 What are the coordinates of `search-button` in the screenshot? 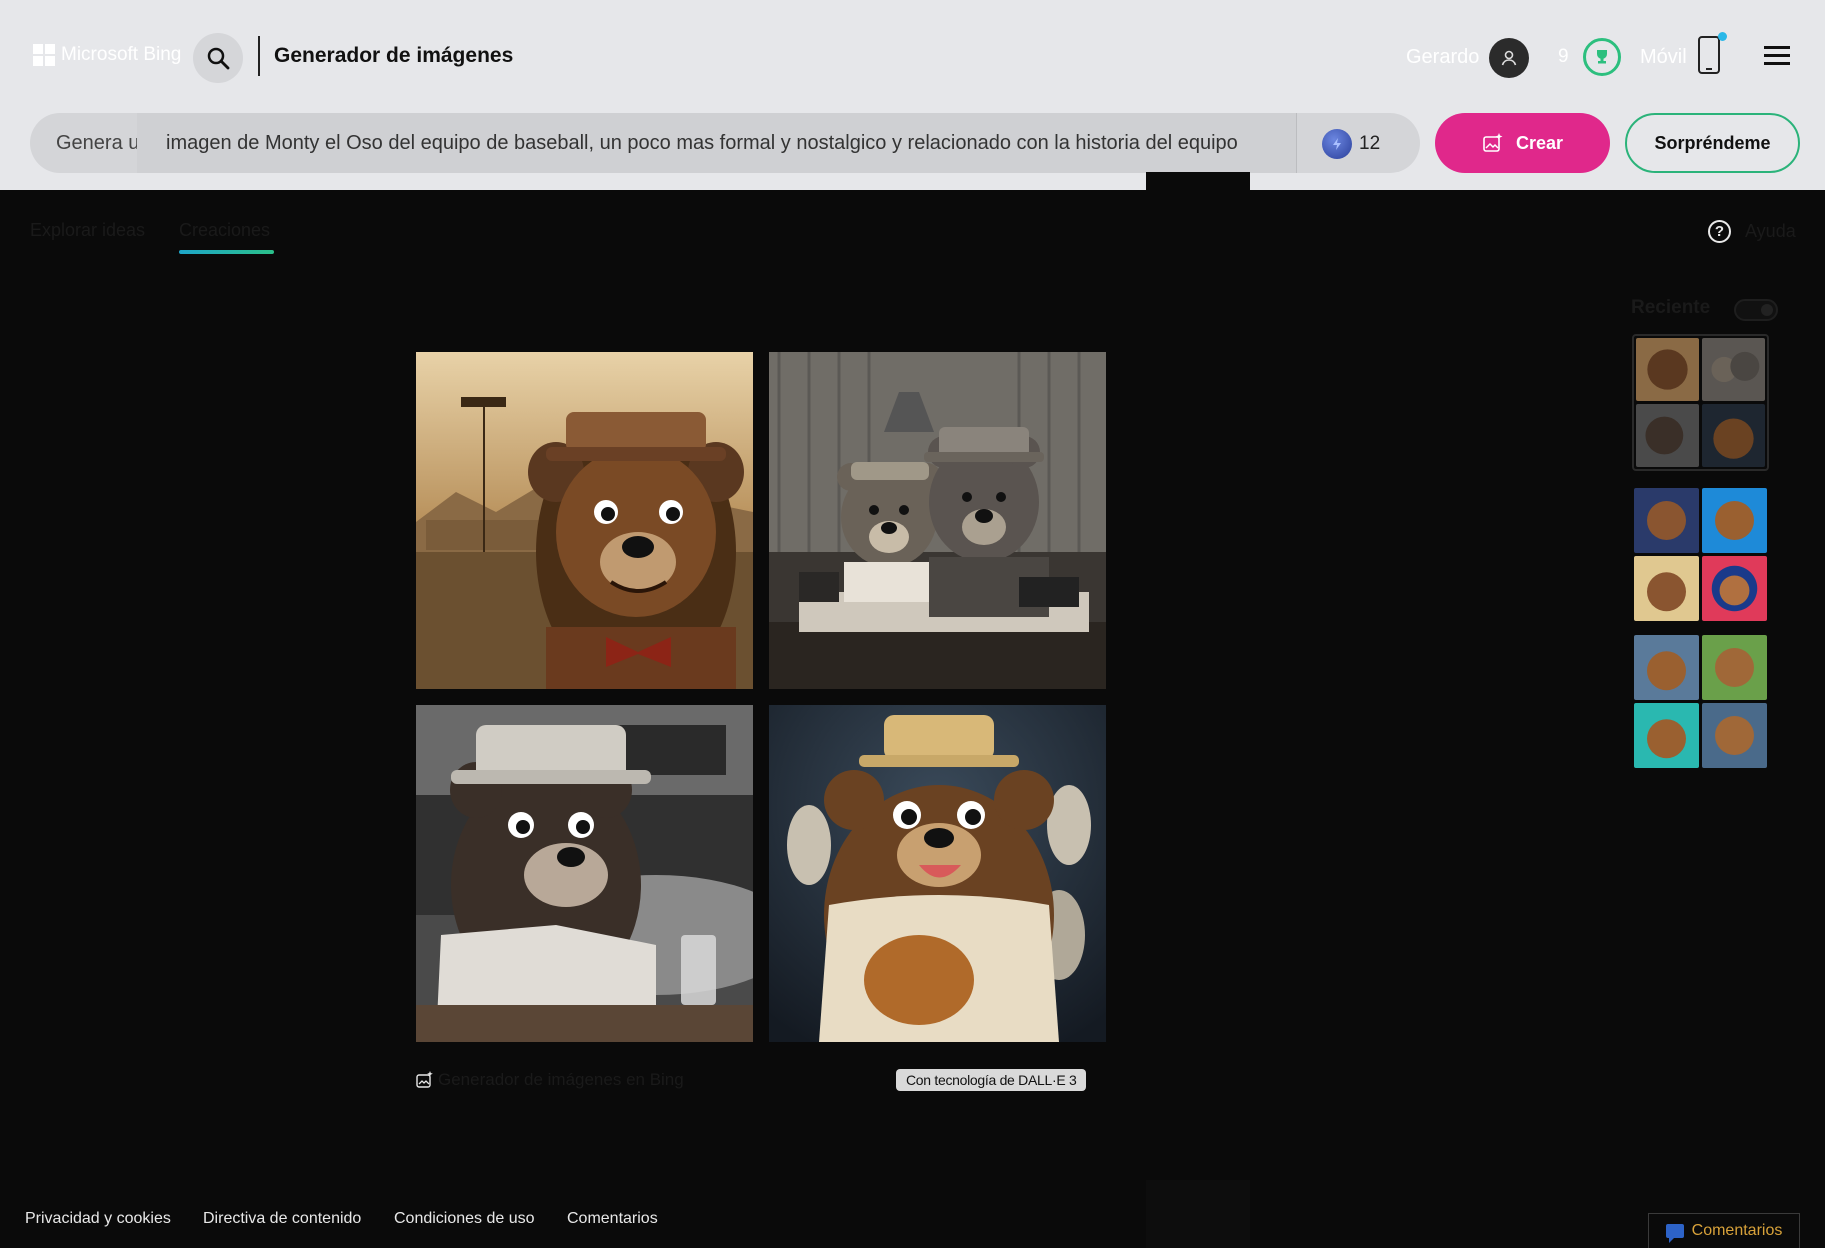 It's located at (218, 58).